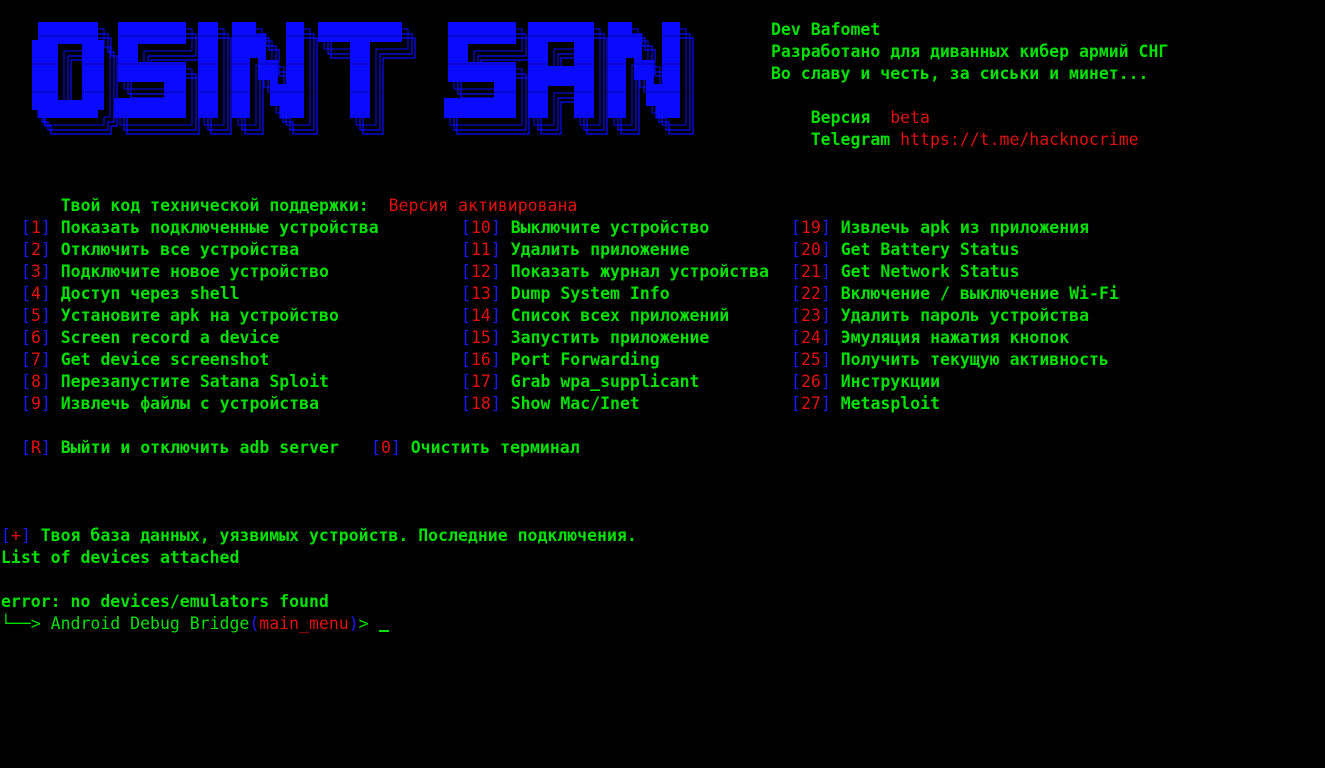 The image size is (1325, 768). I want to click on menu-item-clear: [0] Очистить терминал, so click(475, 448).